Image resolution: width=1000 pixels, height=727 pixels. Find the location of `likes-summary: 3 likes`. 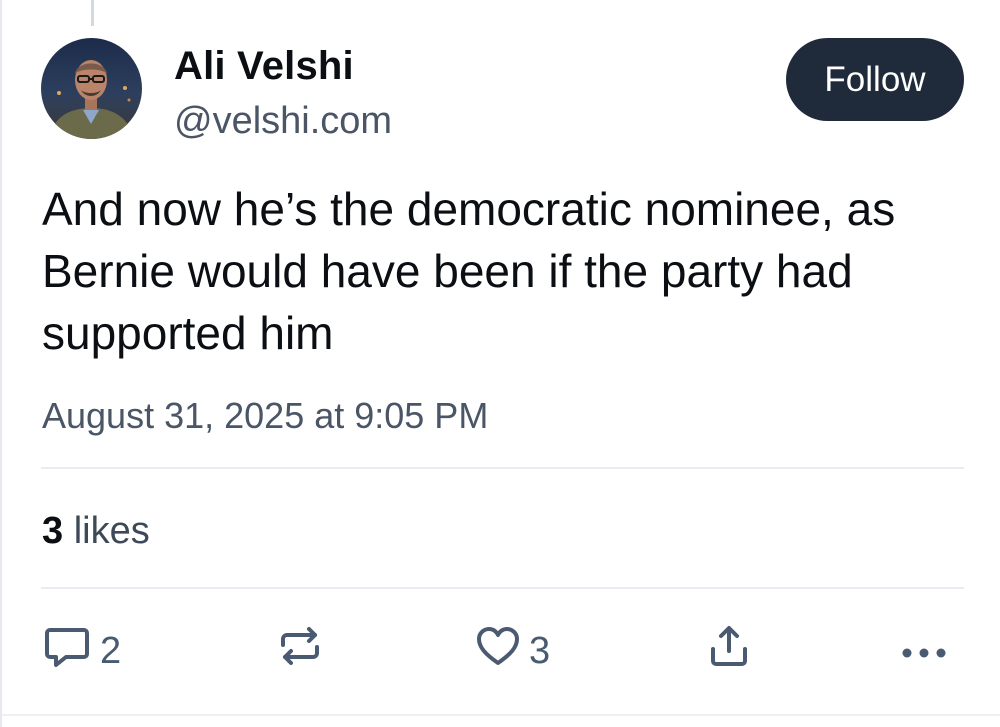

likes-summary: 3 likes is located at coordinates (96, 531).